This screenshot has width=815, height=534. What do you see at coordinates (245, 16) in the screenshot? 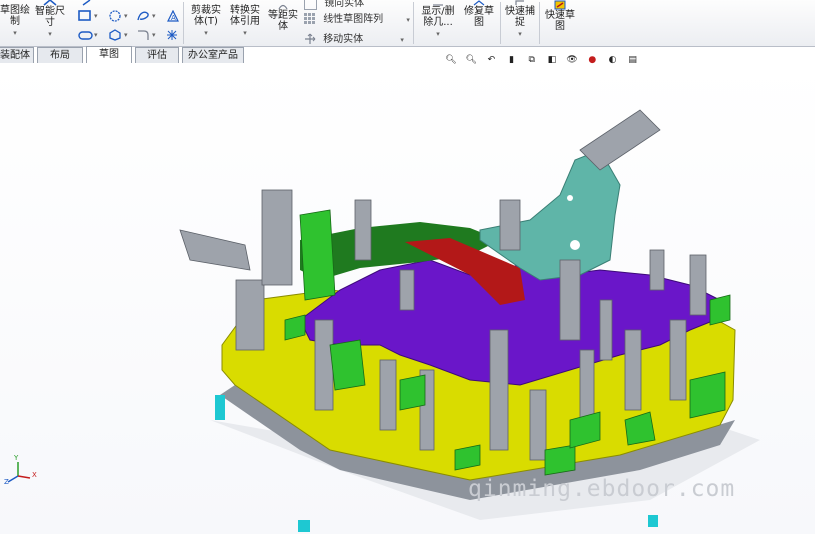
I see `convert-entities-label: 转换实 体引用` at bounding box center [245, 16].